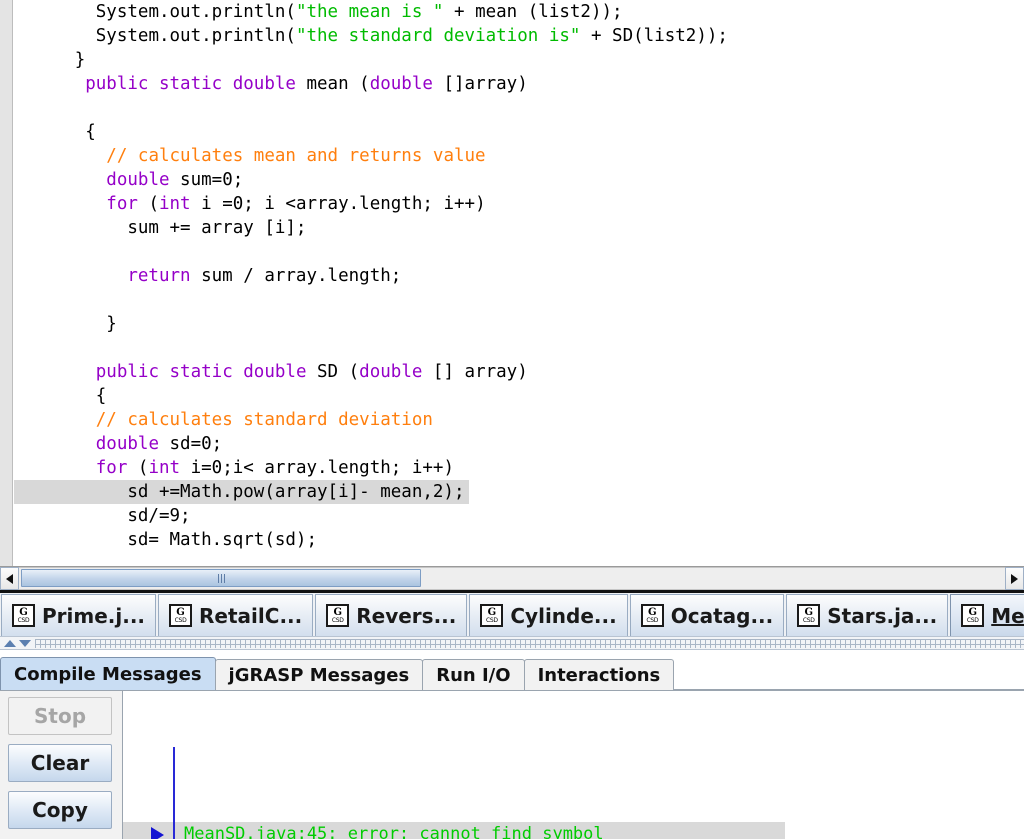 The width and height of the screenshot is (1024, 839). I want to click on message-tab-jgrasp-messages: jGRASP Messages, so click(319, 674).